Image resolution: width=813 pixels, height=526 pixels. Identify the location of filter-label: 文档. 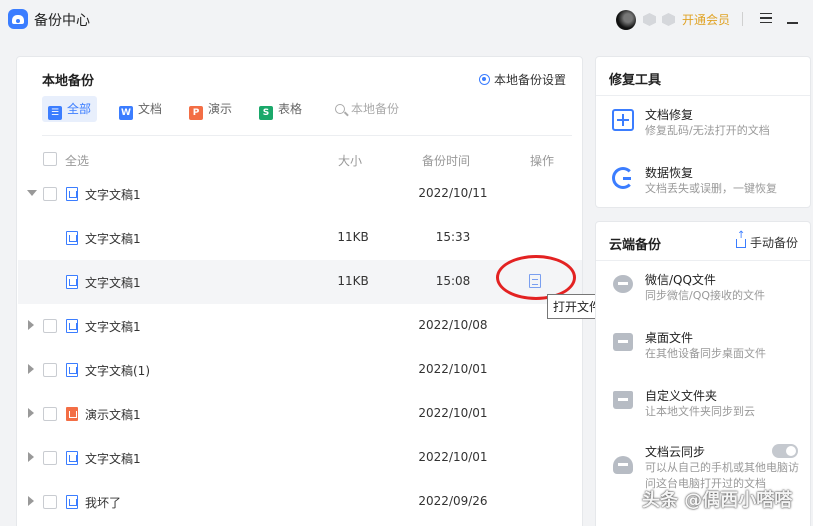
(150, 109).